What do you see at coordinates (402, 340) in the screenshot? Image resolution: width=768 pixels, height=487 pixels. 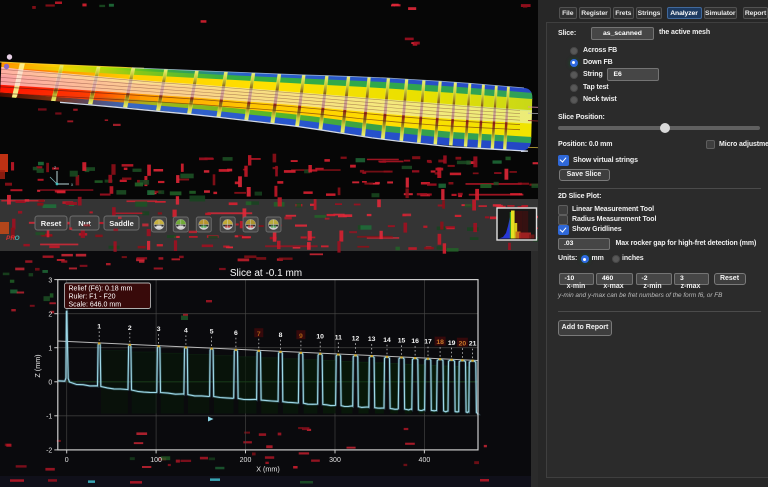 I see `svg-text: 15` at bounding box center [402, 340].